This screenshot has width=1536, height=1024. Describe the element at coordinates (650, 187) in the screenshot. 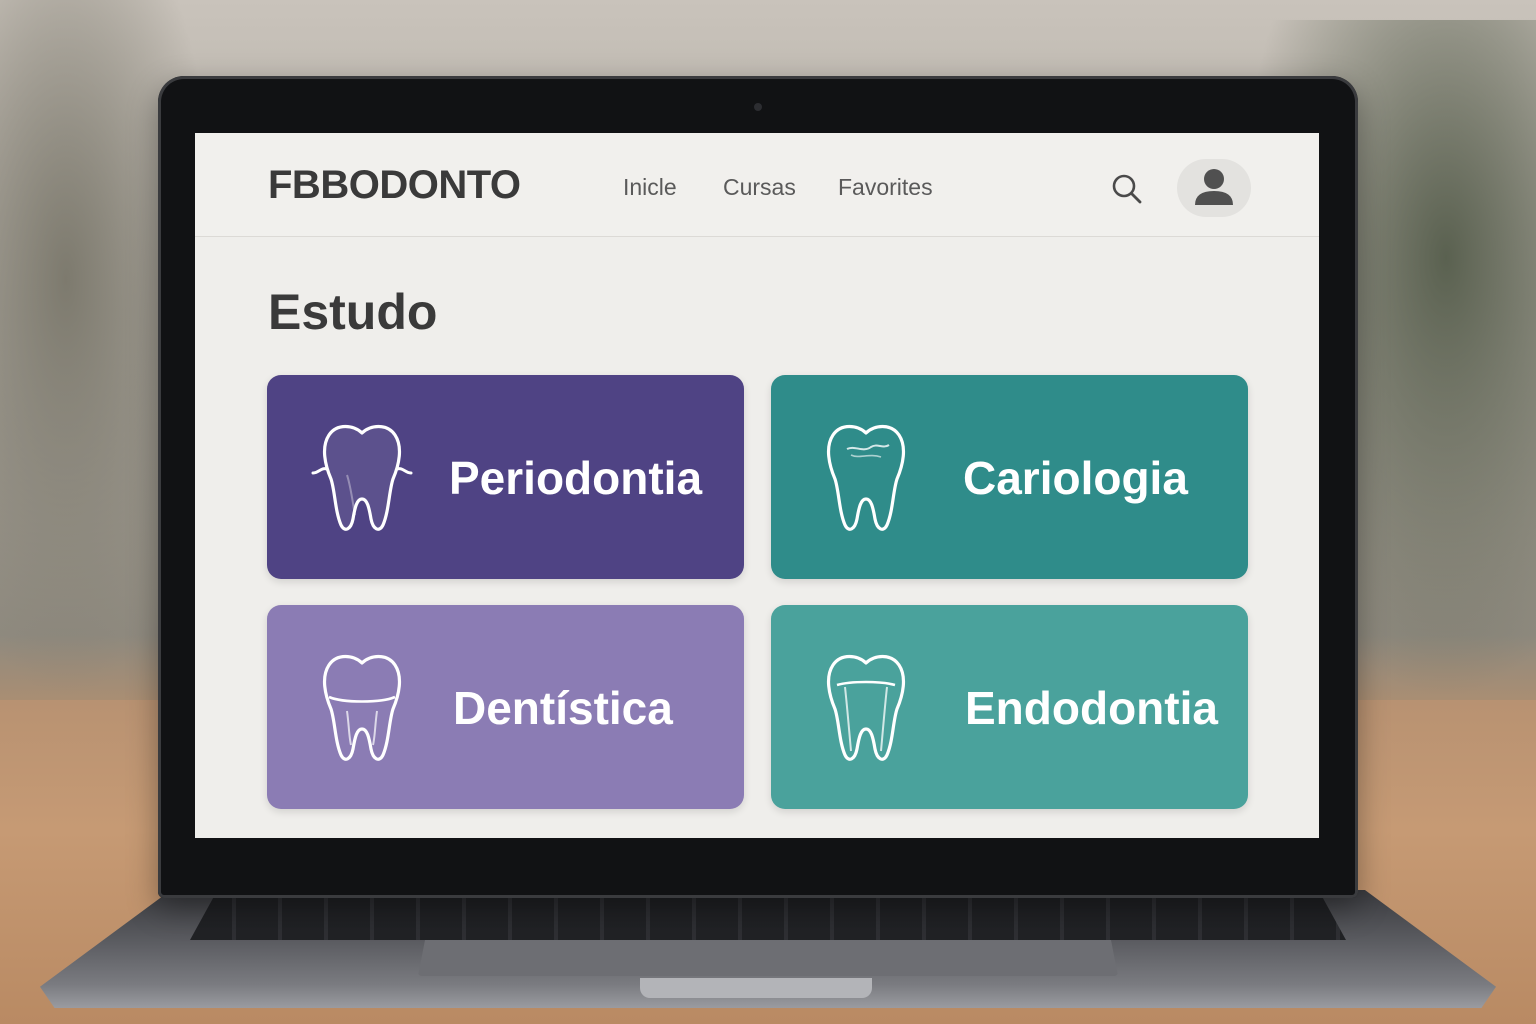

I see `nav-link-inicio: Inicle` at that location.